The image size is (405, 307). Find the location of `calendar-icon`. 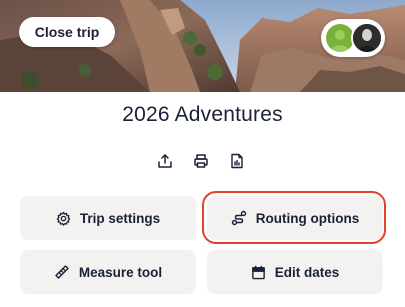

calendar-icon is located at coordinates (258, 272).